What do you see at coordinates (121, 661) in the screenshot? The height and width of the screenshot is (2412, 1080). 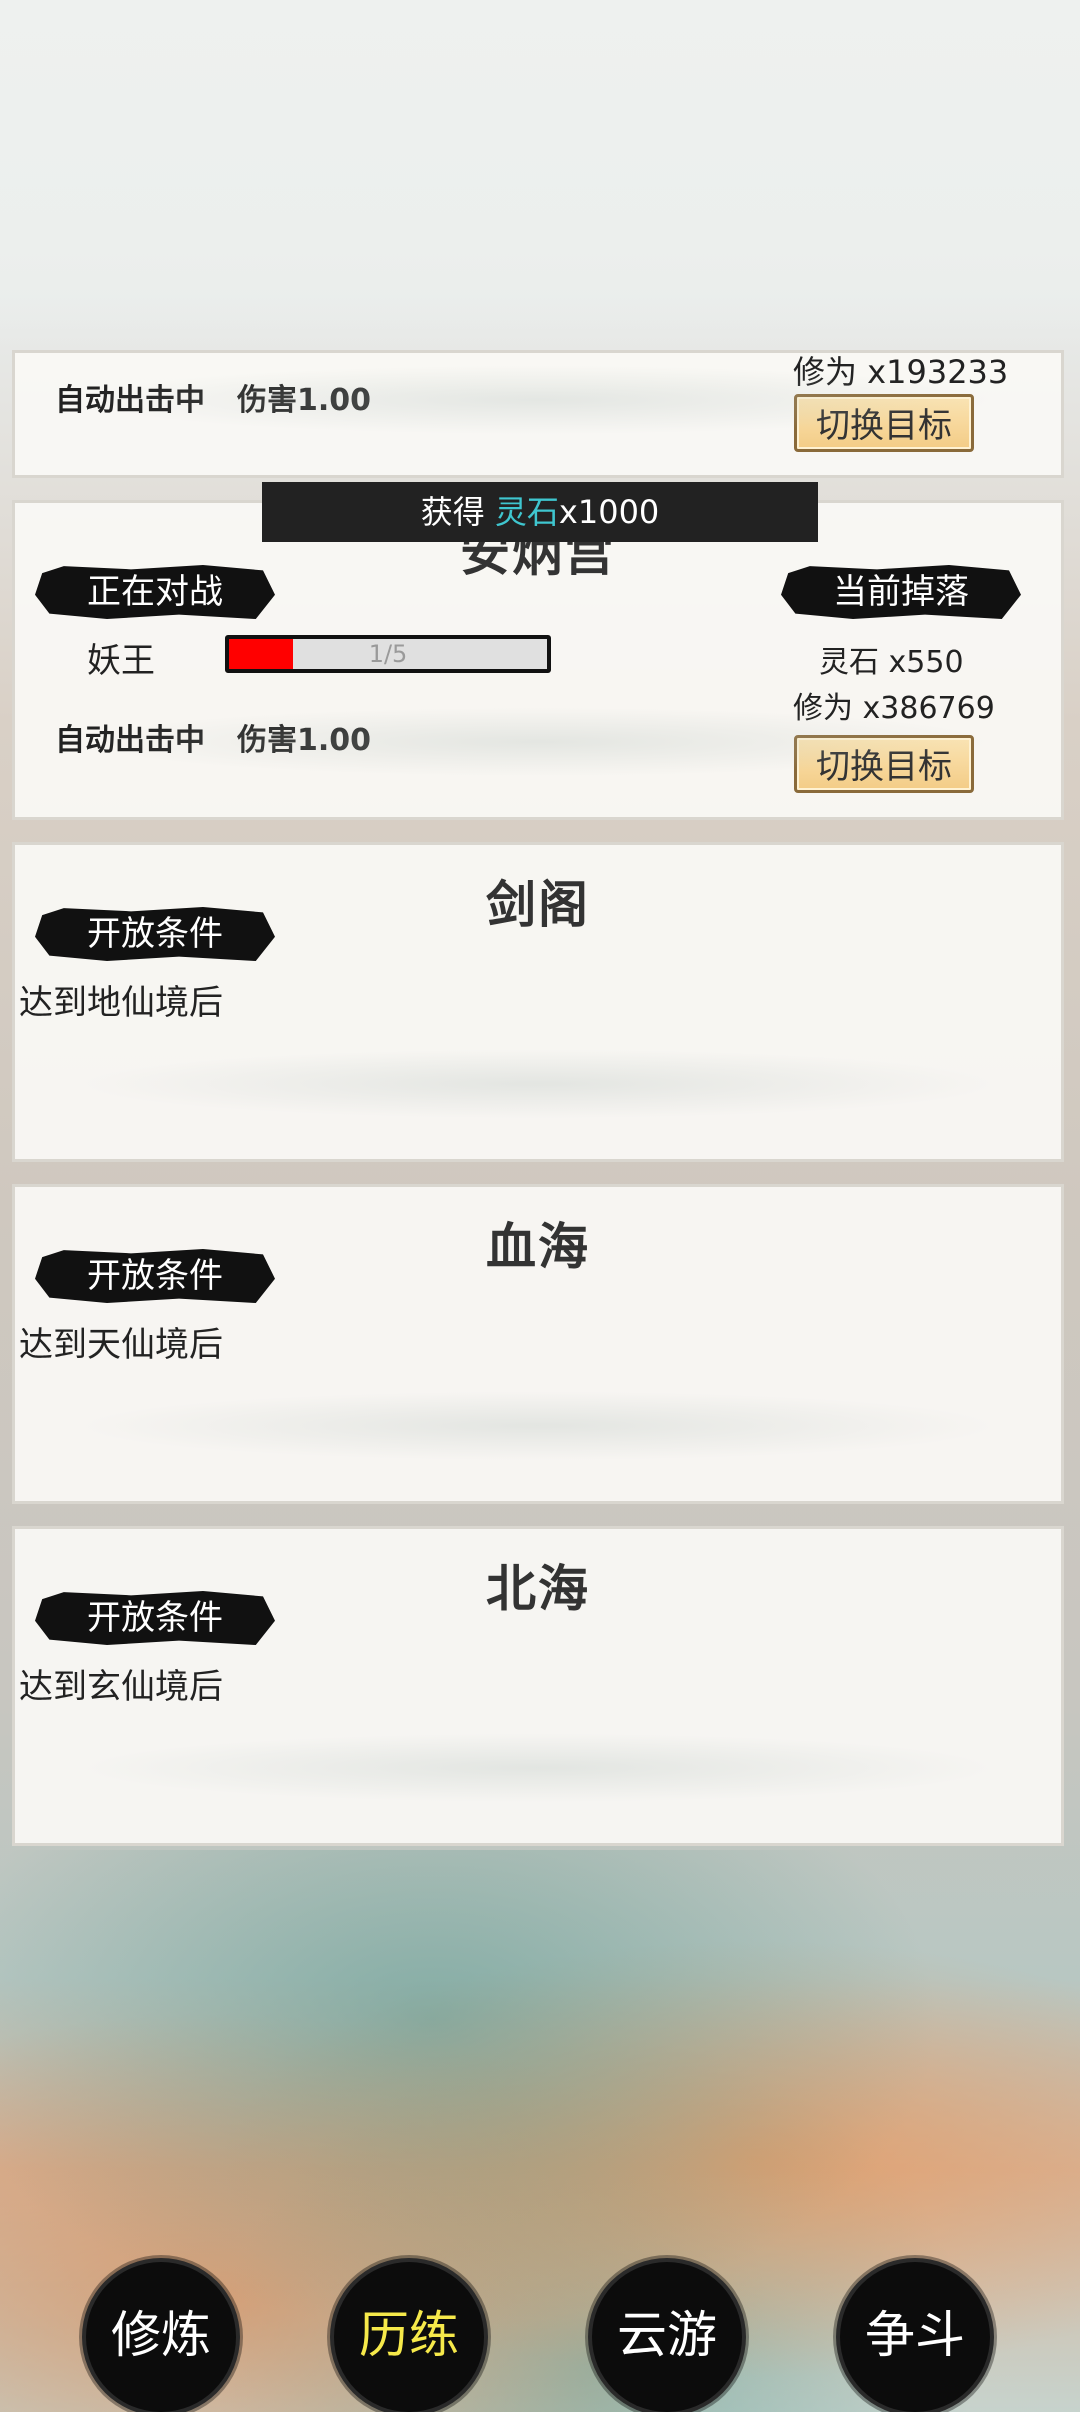 I see `enemy-name: 妖王` at bounding box center [121, 661].